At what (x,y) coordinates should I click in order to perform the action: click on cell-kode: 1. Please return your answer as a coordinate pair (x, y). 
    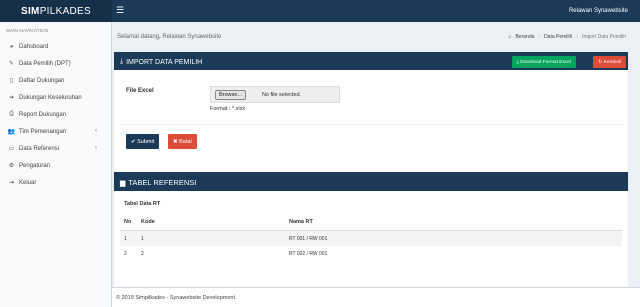
    Looking at the image, I should click on (142, 238).